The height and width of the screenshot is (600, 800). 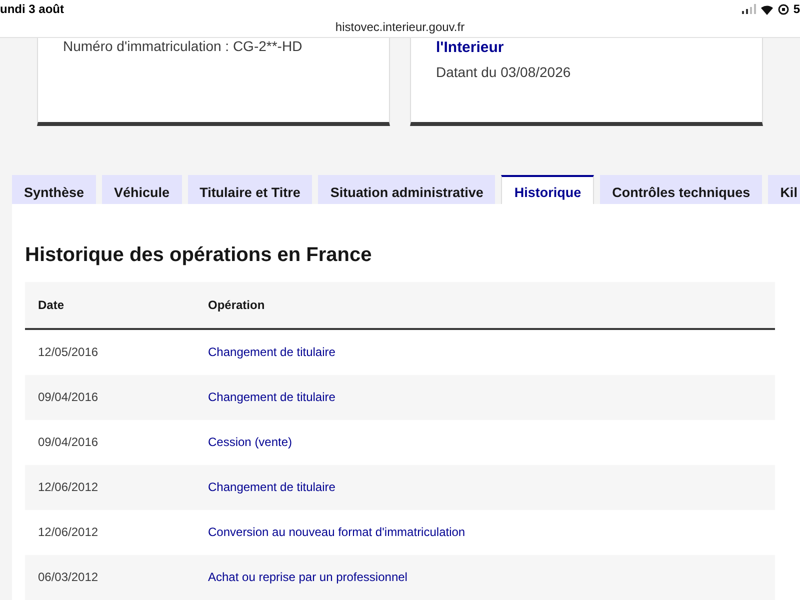 What do you see at coordinates (142, 189) in the screenshot?
I see `tab: Véhicule` at bounding box center [142, 189].